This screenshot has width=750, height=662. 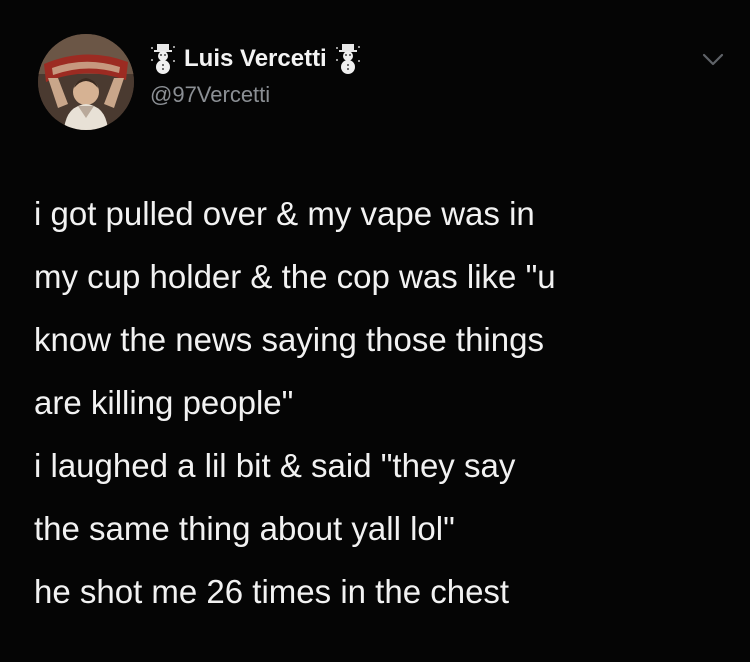 What do you see at coordinates (255, 95) in the screenshot?
I see `user-handle: @97Vercetti` at bounding box center [255, 95].